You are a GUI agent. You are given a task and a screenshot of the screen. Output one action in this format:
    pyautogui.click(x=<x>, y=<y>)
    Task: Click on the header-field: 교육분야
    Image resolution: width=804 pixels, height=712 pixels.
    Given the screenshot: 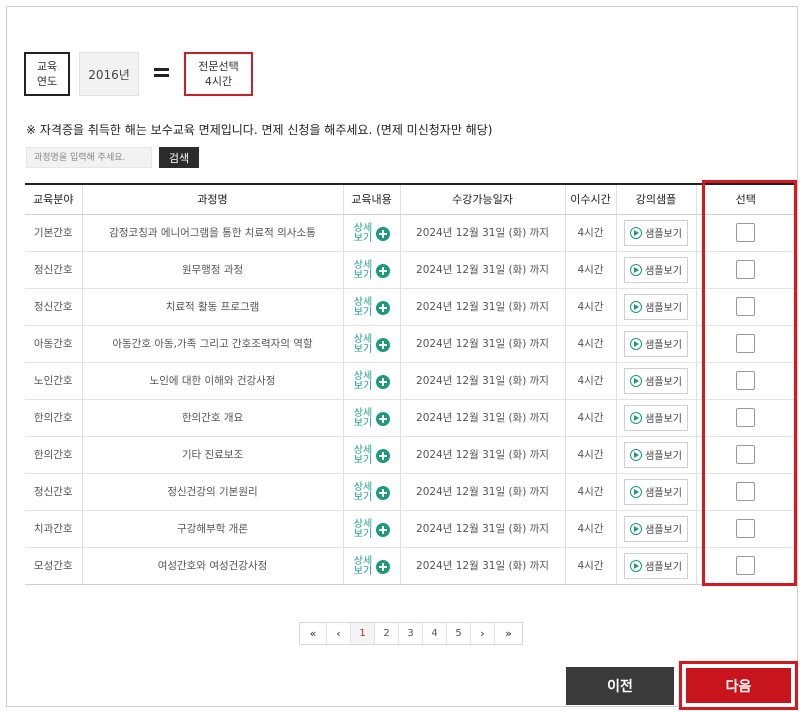 What is the action you would take?
    pyautogui.click(x=54, y=199)
    